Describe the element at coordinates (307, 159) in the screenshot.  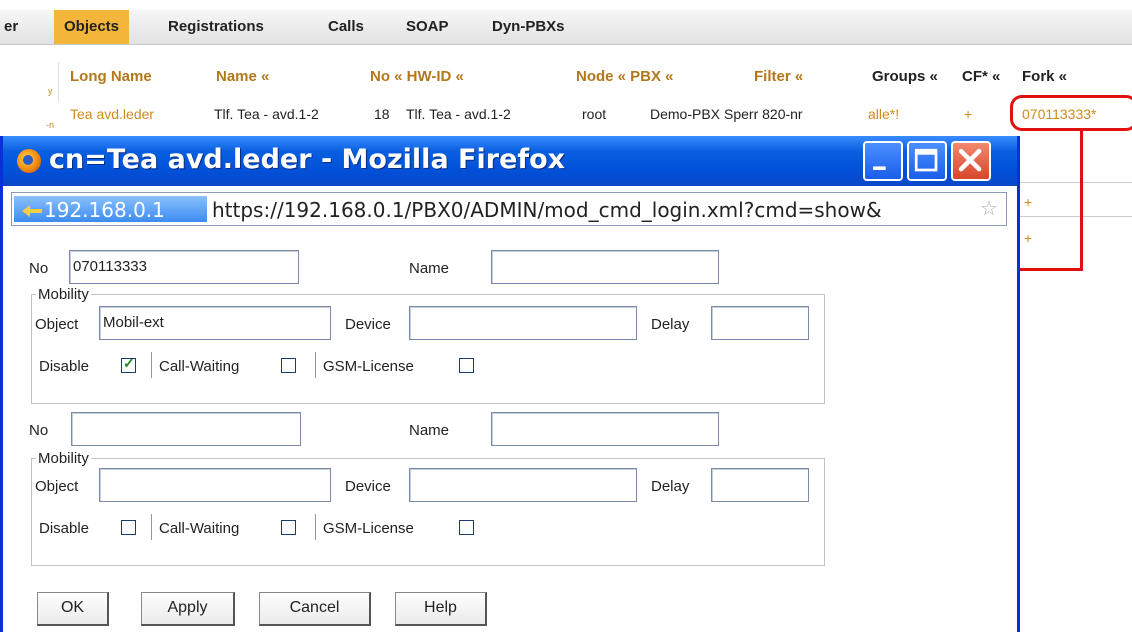
I see `window-title: cn=Tea avd.leder - Mozilla Firefox` at that location.